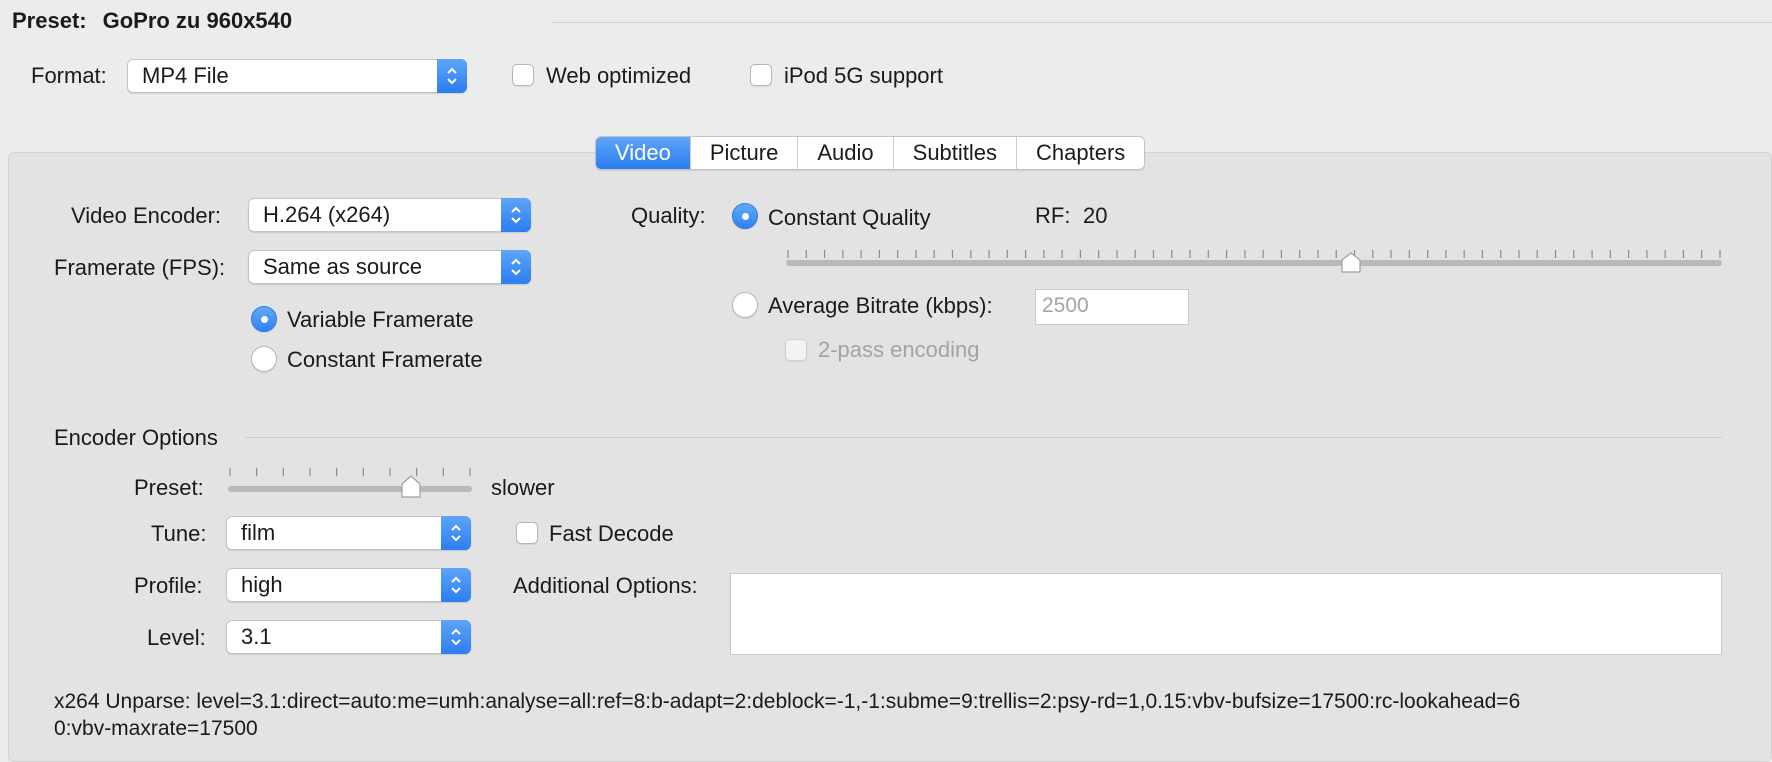  Describe the element at coordinates (668, 215) in the screenshot. I see `quality-label: Quality:` at that location.